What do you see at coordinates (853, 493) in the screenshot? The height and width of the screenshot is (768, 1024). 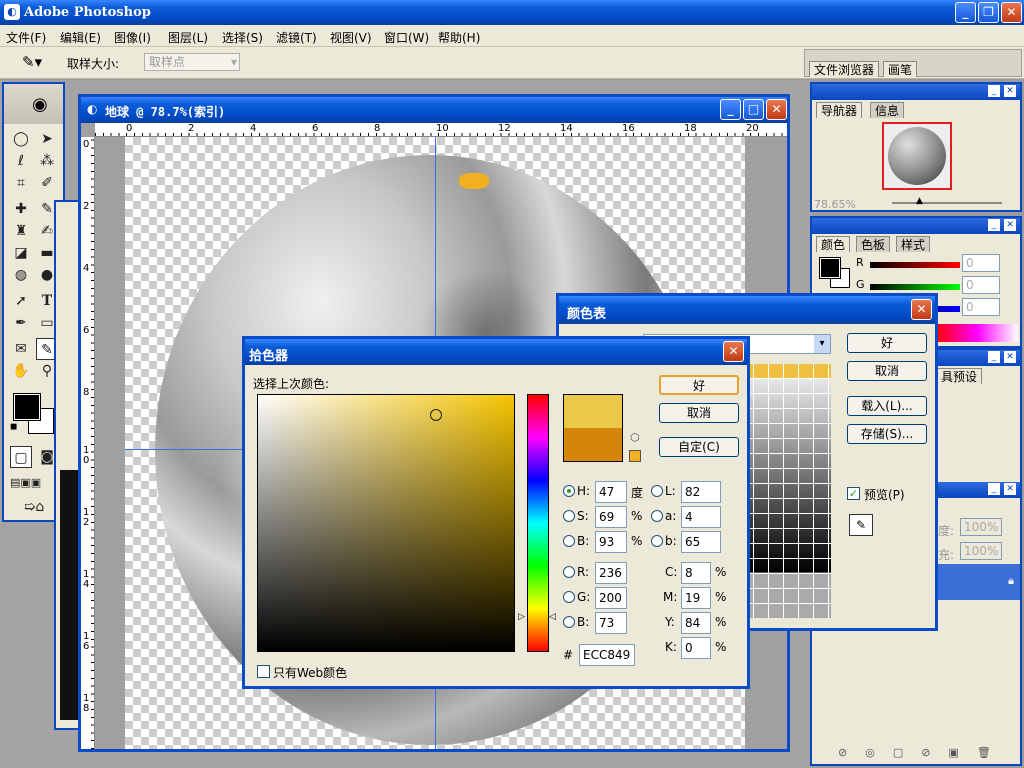 I see `preview-checkbox: ✓` at bounding box center [853, 493].